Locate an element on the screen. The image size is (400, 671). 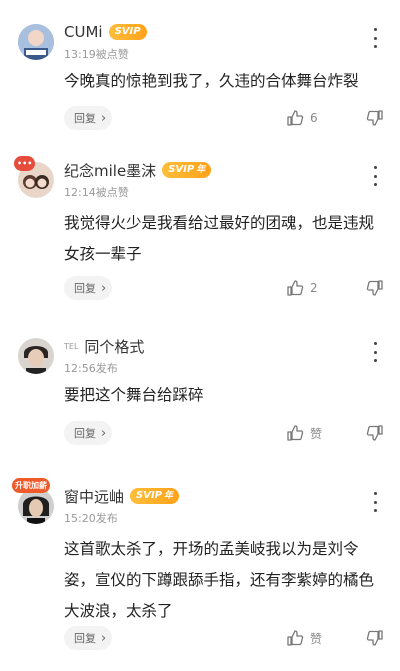
like-count: 6 is located at coordinates (314, 118).